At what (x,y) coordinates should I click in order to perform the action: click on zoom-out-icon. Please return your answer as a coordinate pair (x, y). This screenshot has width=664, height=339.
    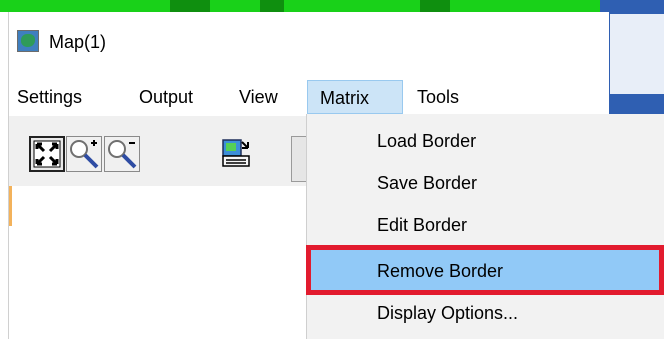
    Looking at the image, I should click on (122, 154).